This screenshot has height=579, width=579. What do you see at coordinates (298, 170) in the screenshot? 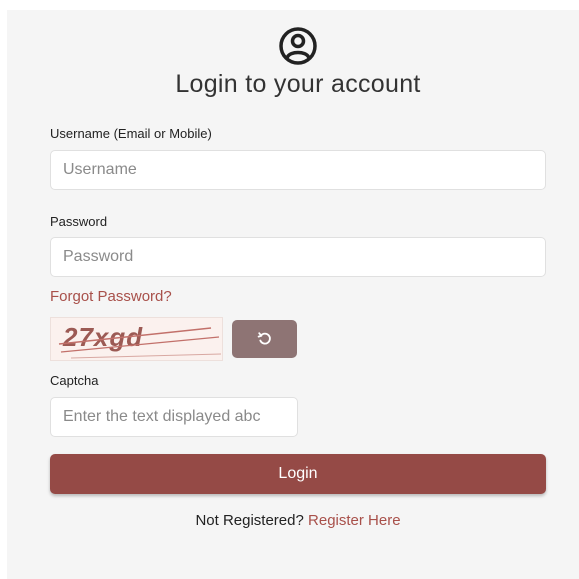
I see `username-input` at bounding box center [298, 170].